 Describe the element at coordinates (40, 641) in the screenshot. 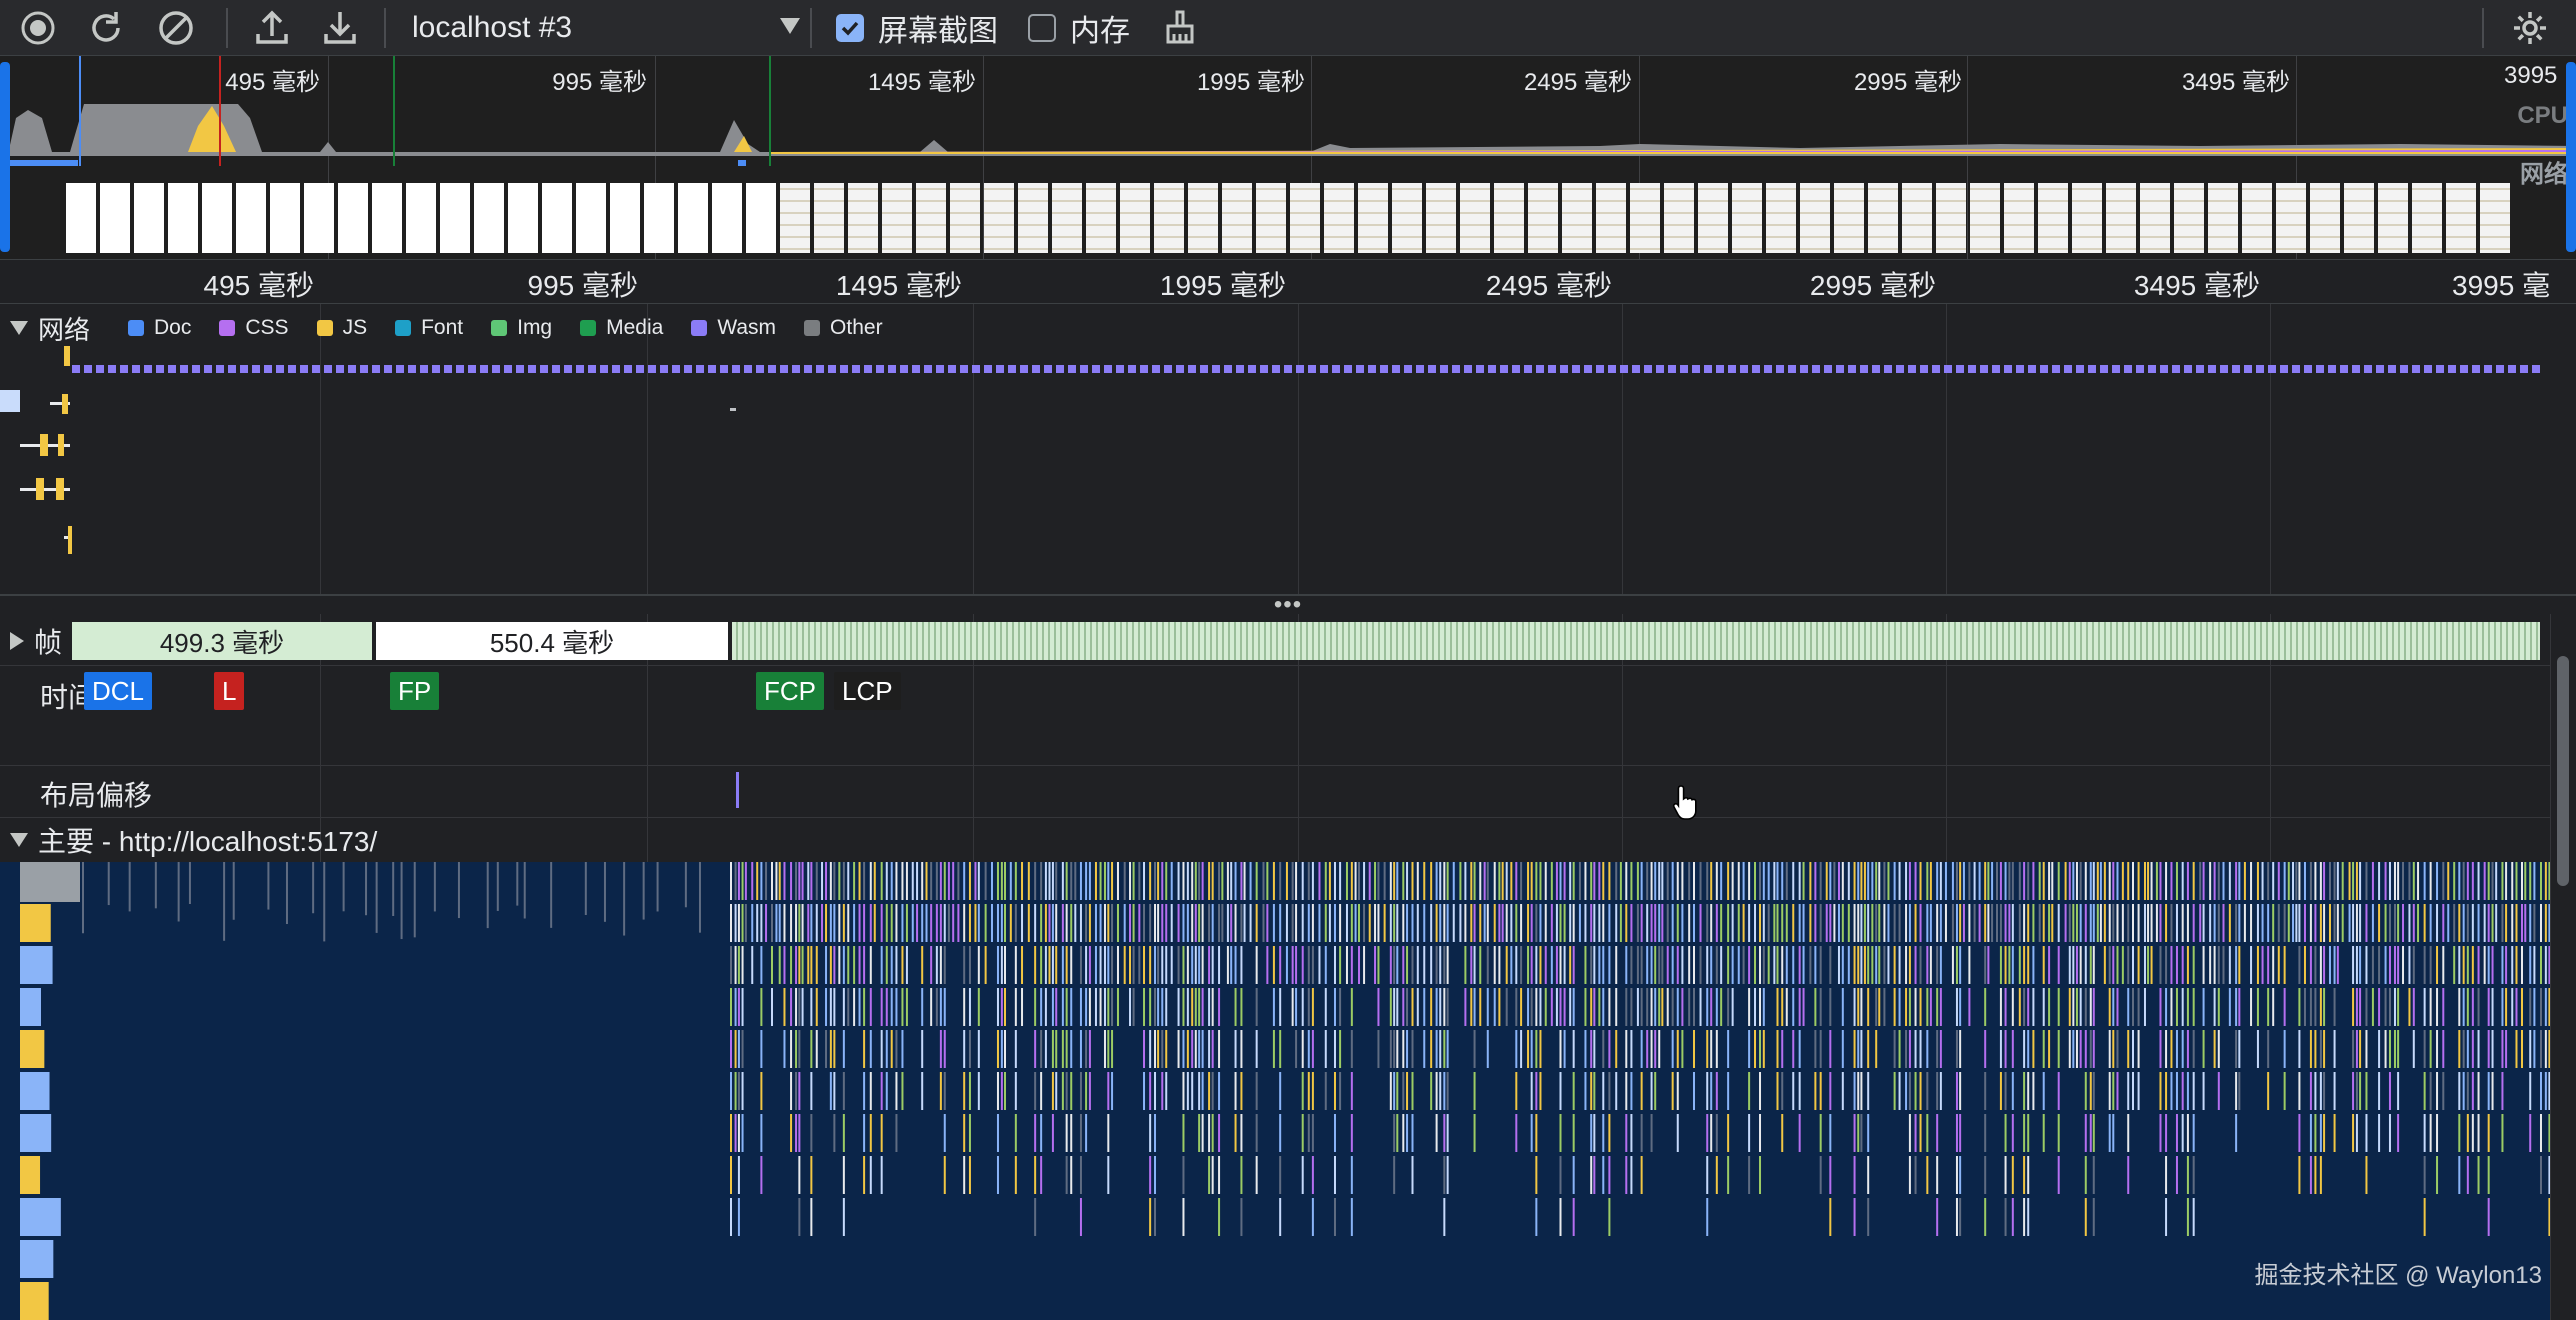

I see `frames-track-header: 帧` at that location.